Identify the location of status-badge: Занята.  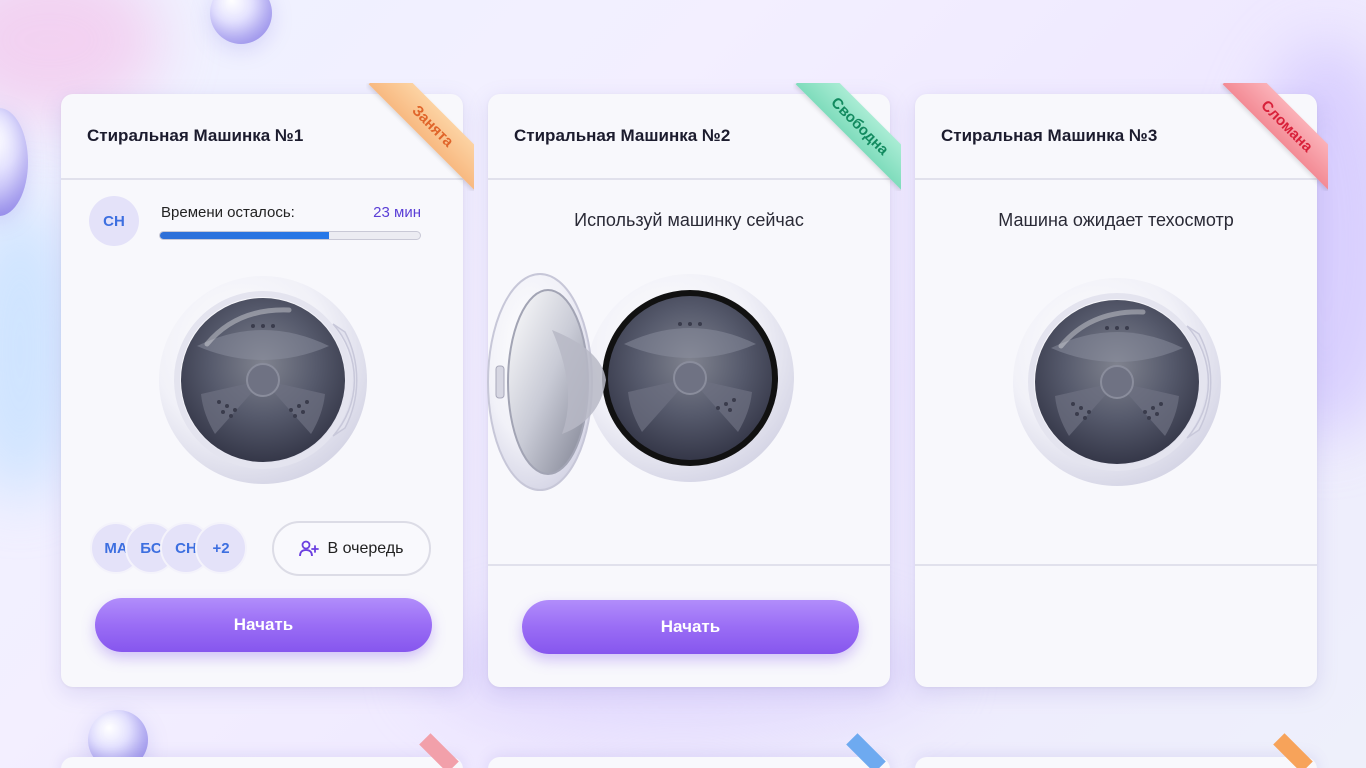
(421, 137).